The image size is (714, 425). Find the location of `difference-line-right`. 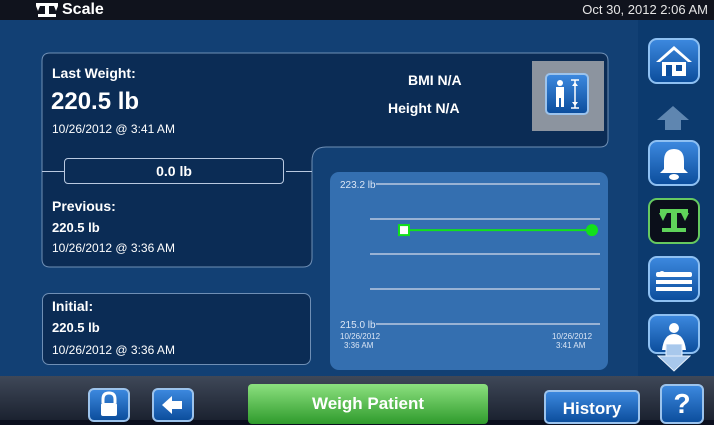

difference-line-right is located at coordinates (299, 171).